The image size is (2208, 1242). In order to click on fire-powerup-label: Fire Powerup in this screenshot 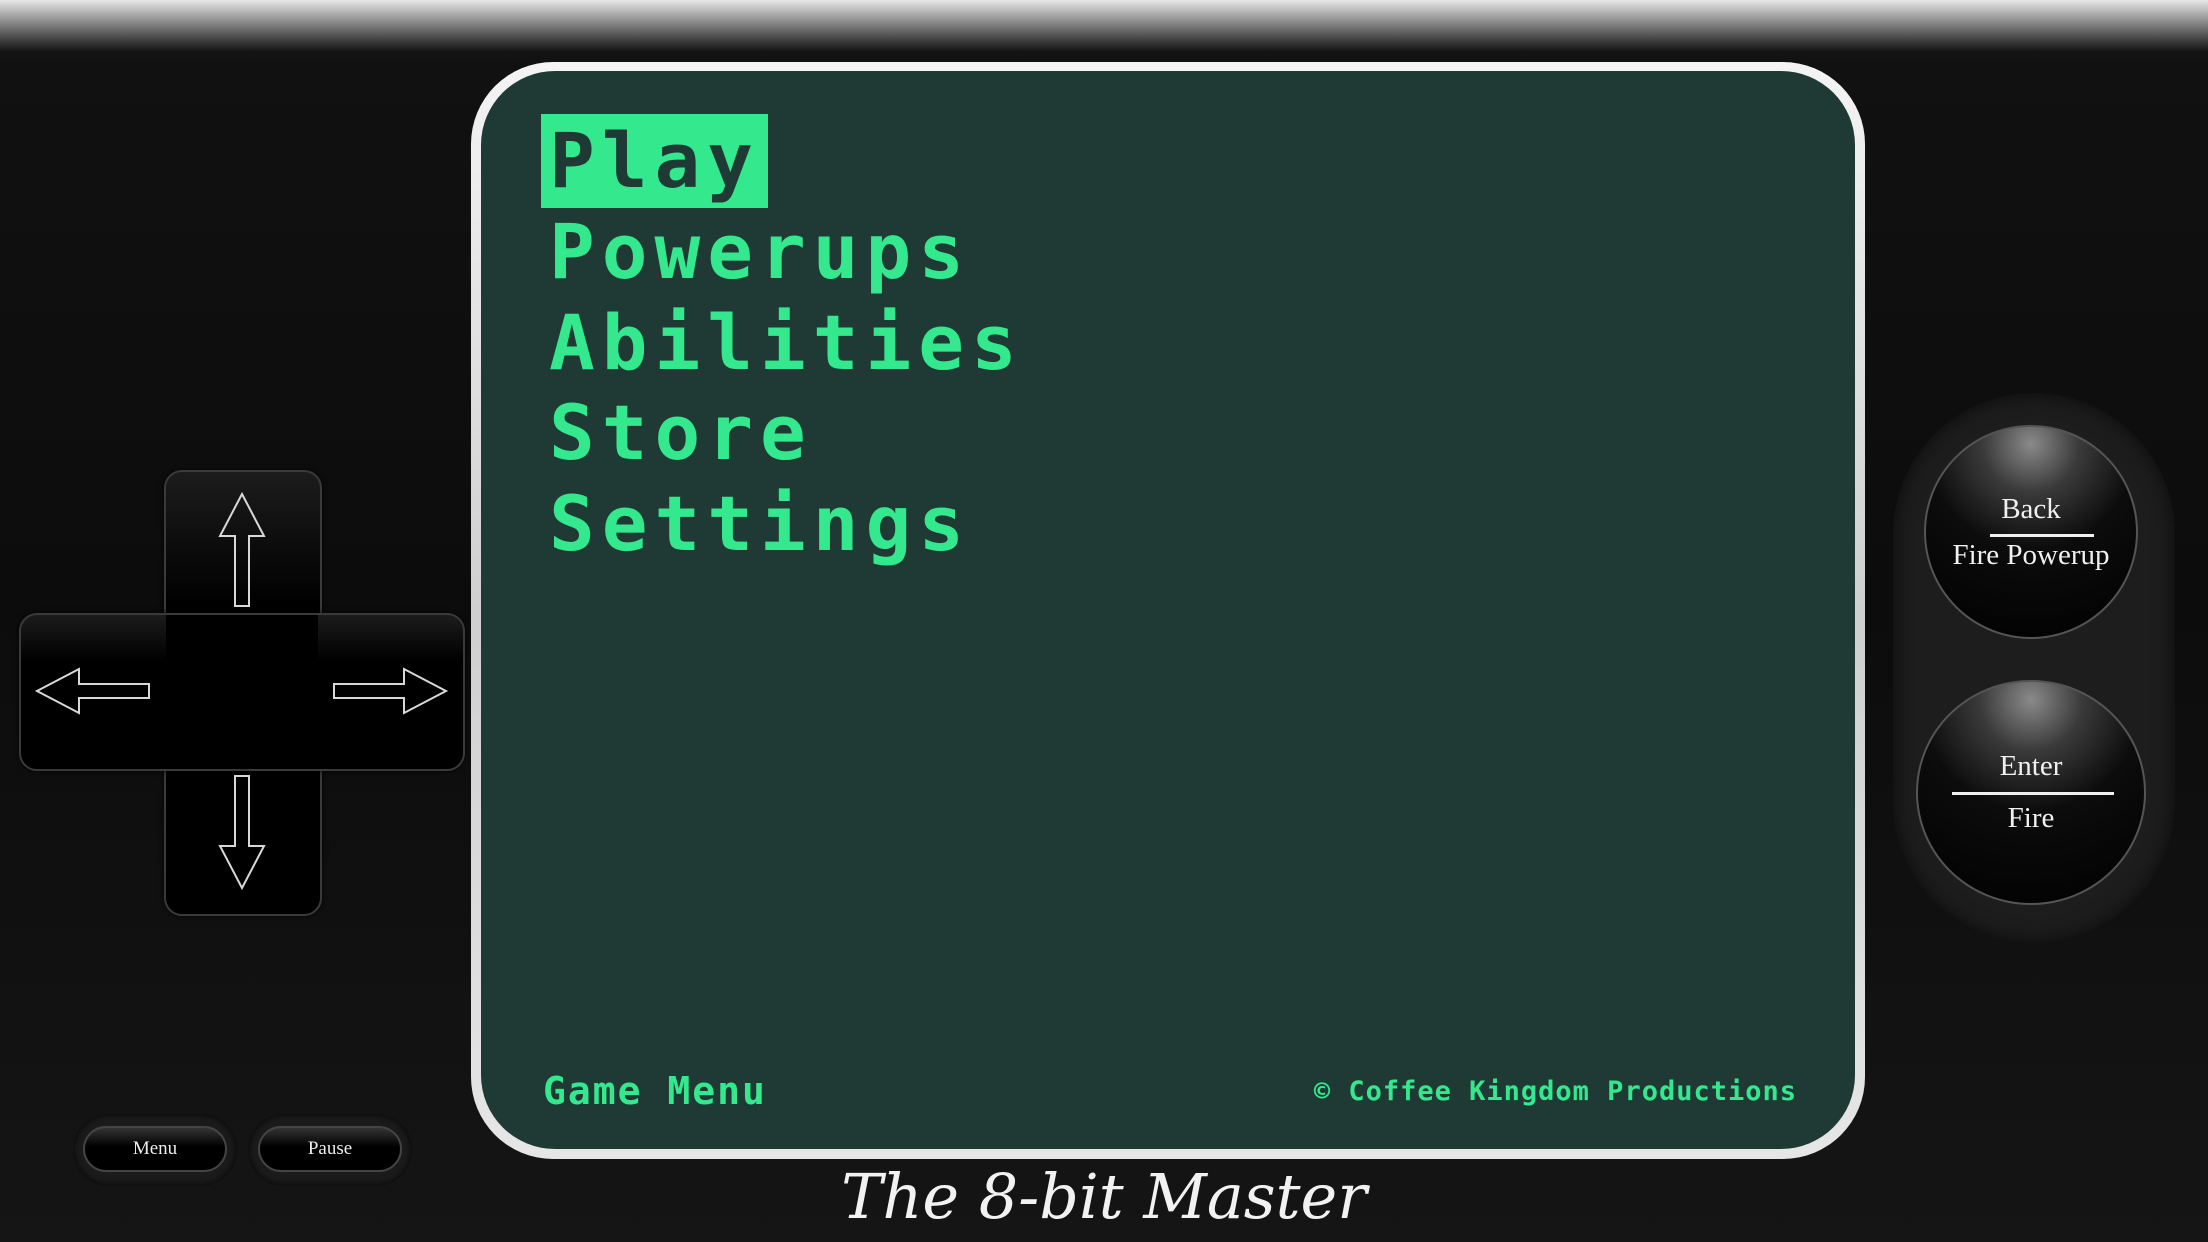, I will do `click(2031, 555)`.